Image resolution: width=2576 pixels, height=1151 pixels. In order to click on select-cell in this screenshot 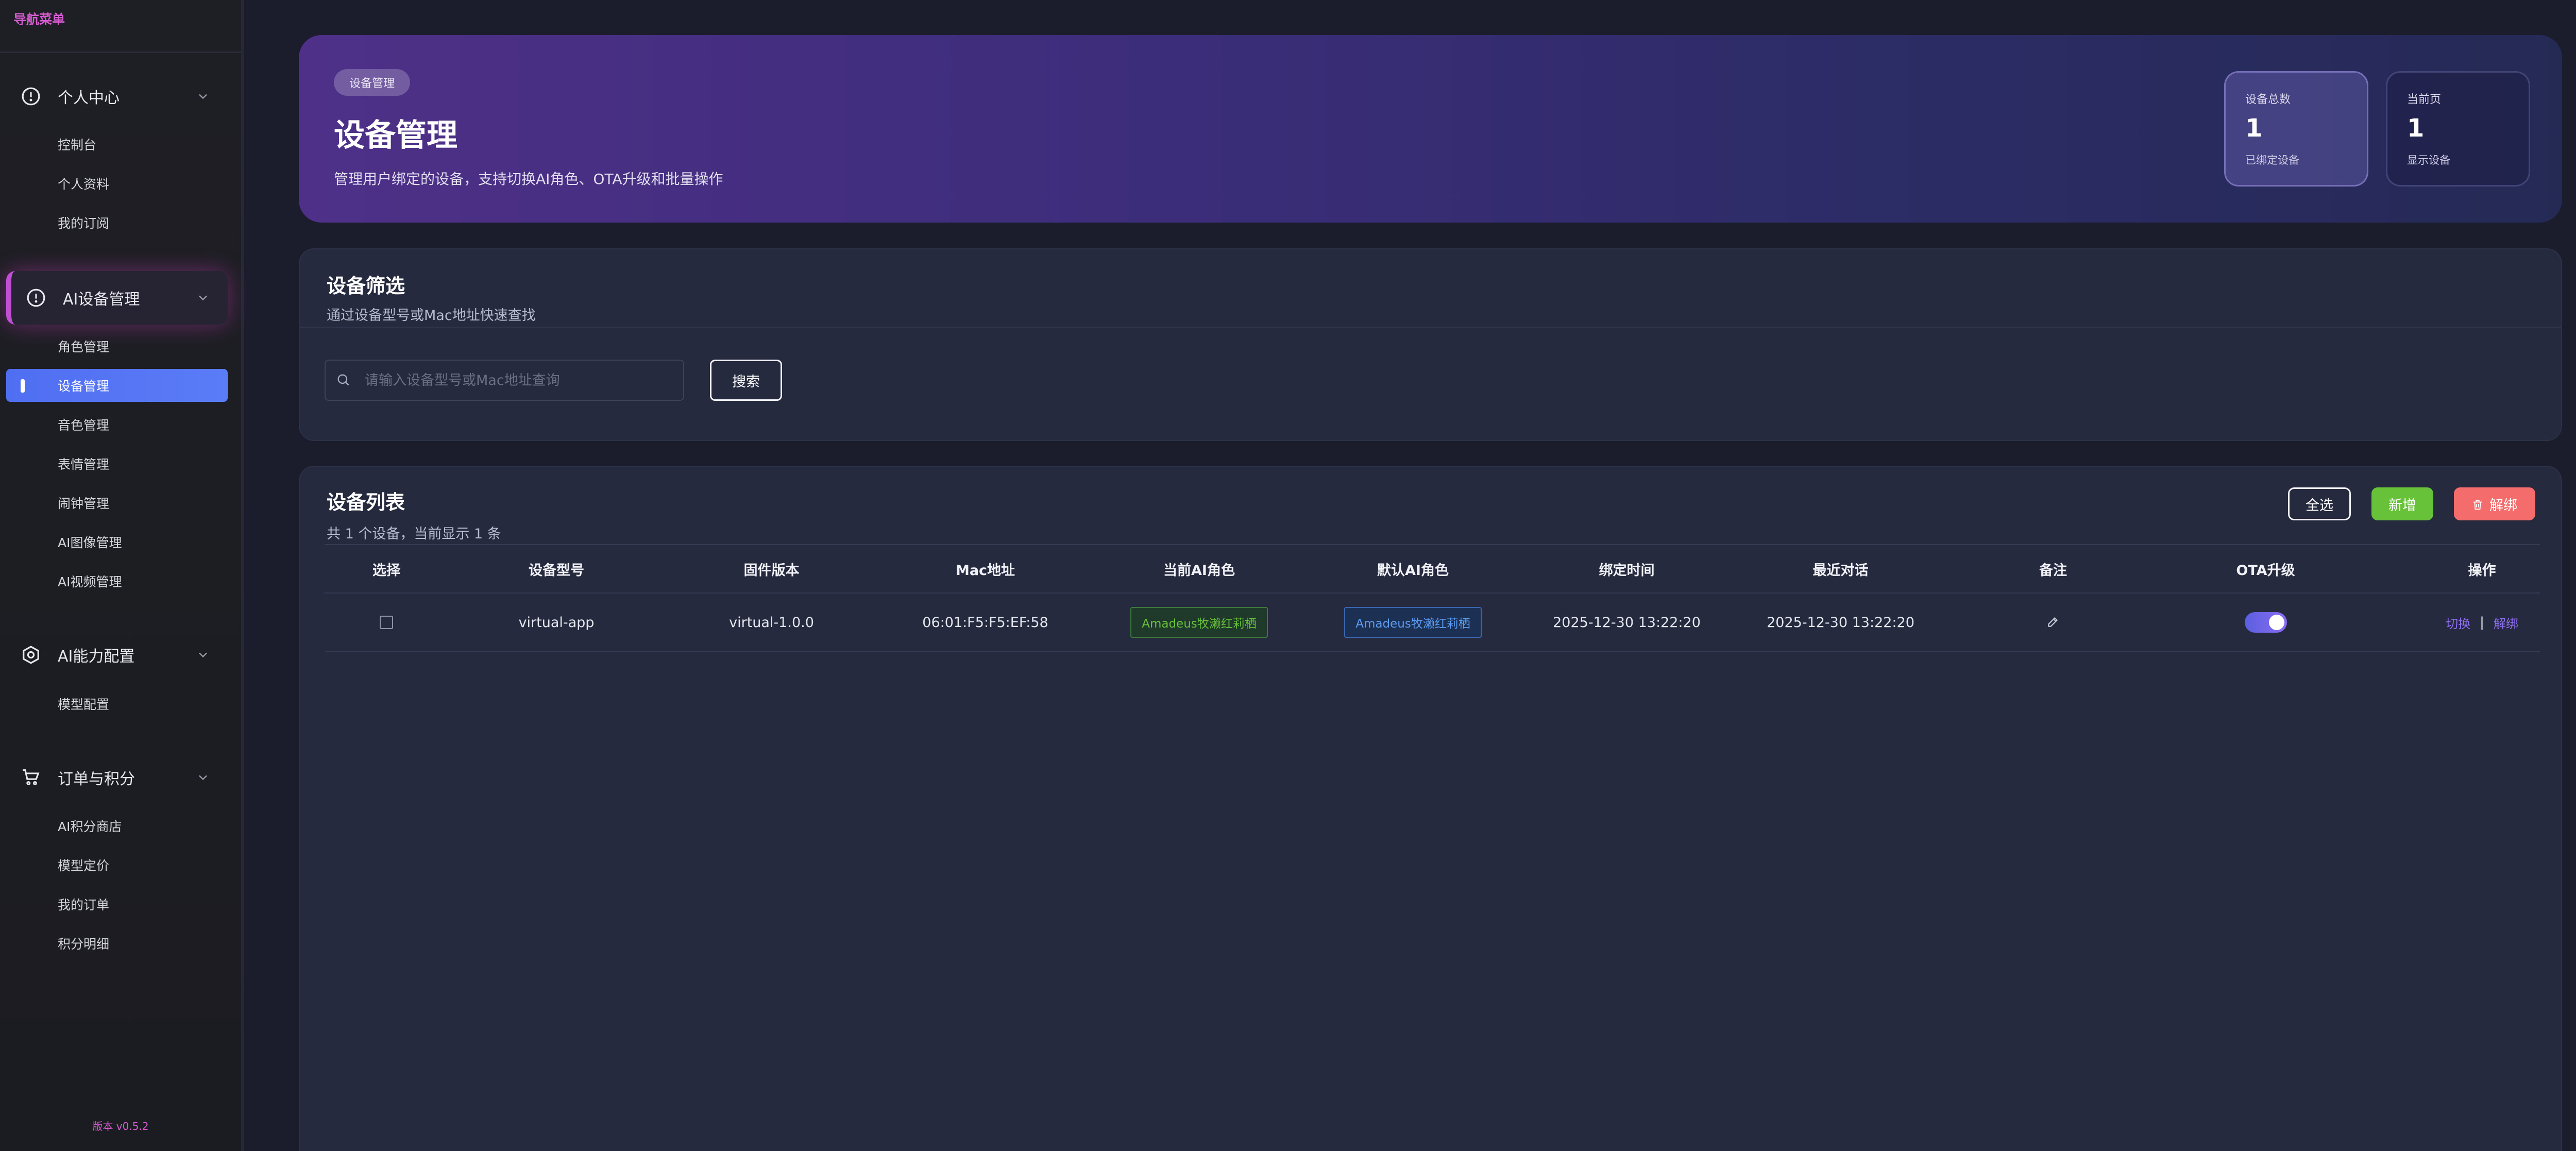, I will do `click(386, 622)`.